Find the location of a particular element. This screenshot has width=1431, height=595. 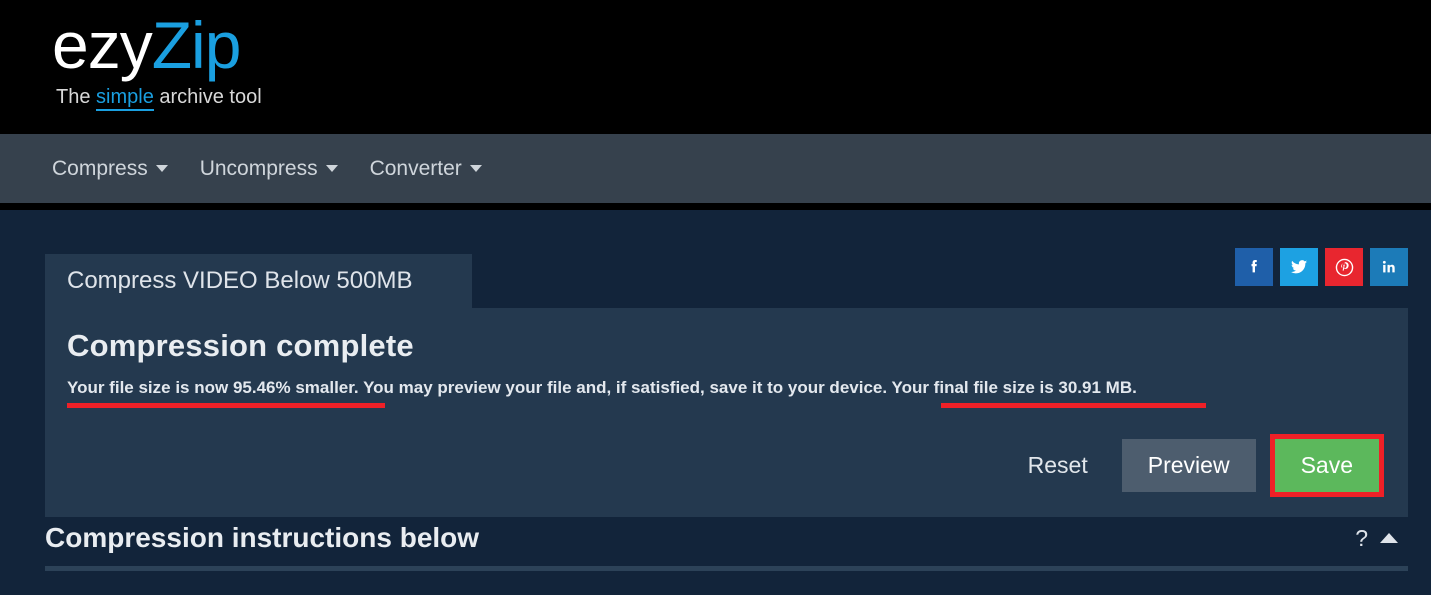

tagline-link-simple: simple is located at coordinates (125, 98).